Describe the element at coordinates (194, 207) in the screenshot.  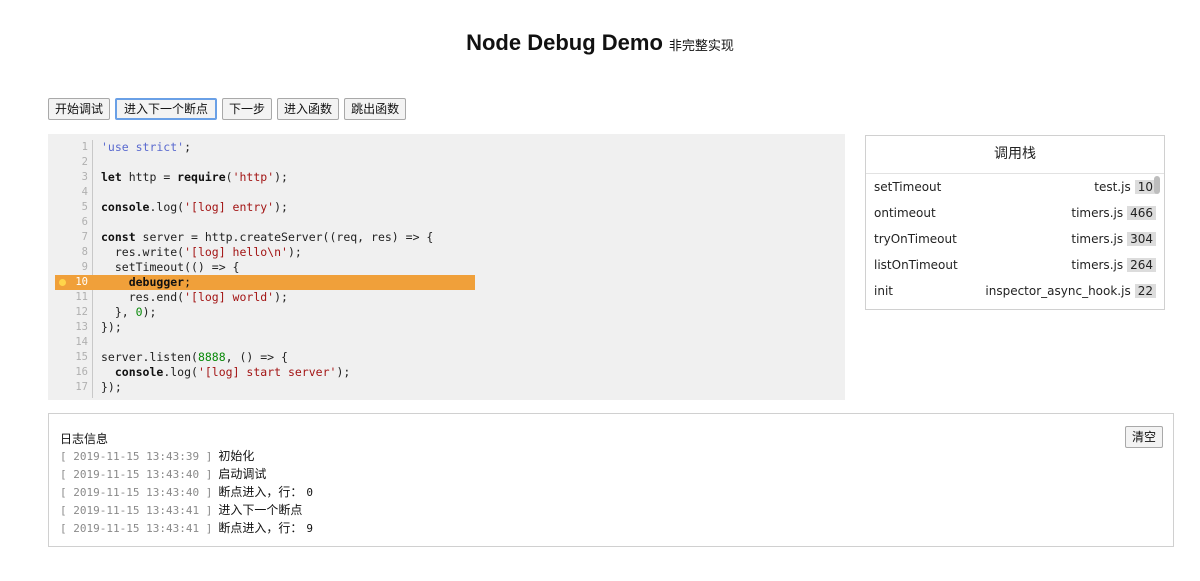
I see `code-text: console.log('[log] entry');` at that location.